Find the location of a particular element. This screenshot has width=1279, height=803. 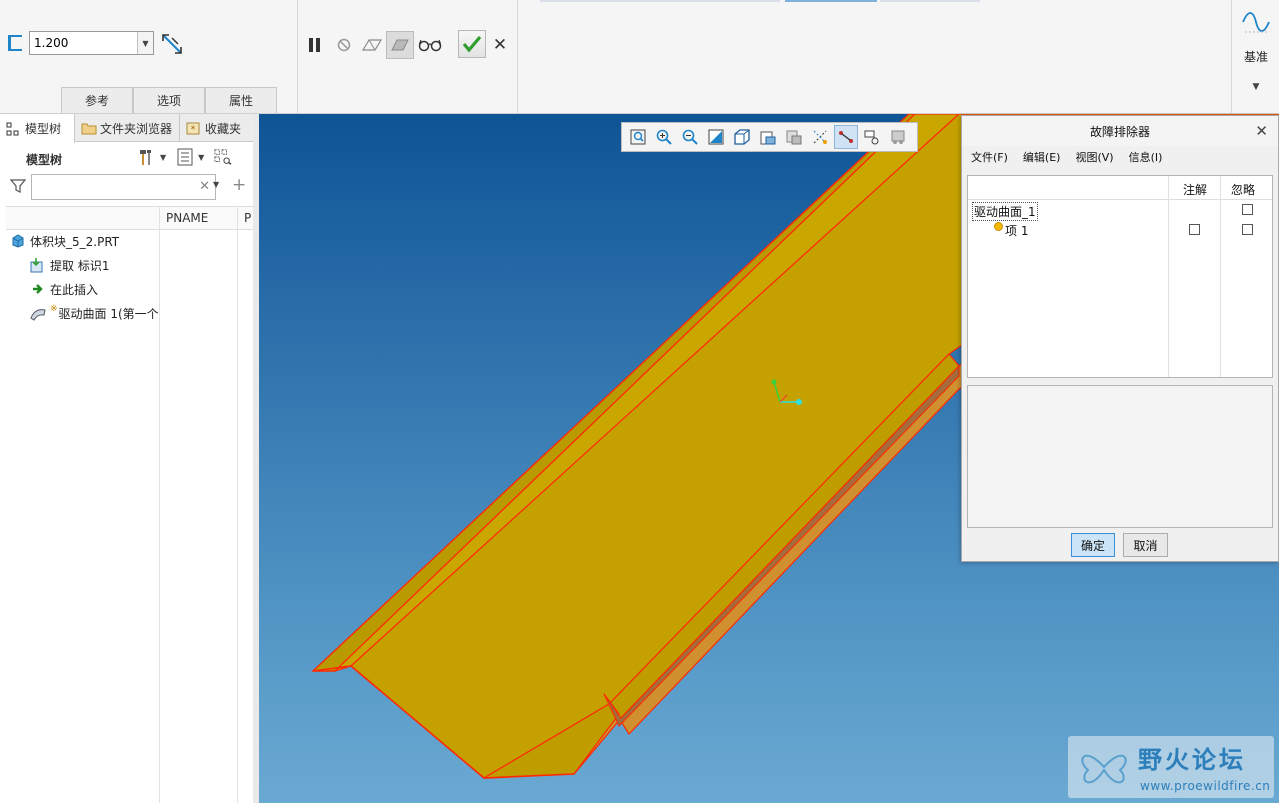

column-header-p: P is located at coordinates (247, 218).